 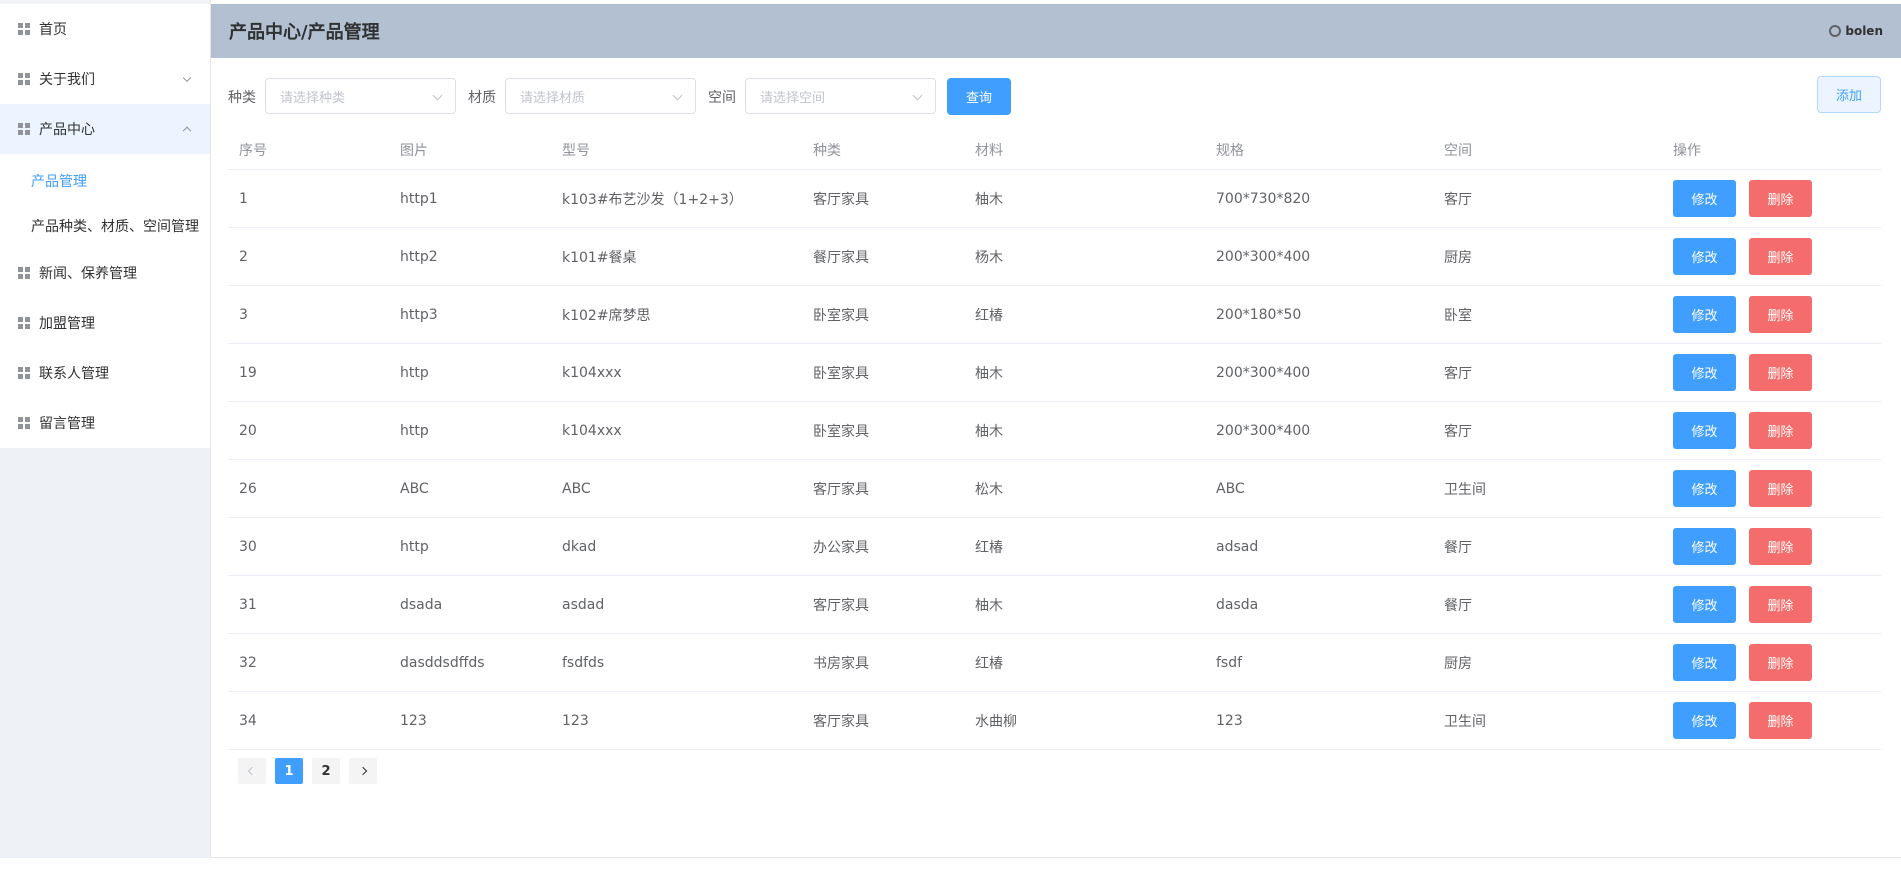 I want to click on spec-cell: ABC, so click(x=1230, y=488).